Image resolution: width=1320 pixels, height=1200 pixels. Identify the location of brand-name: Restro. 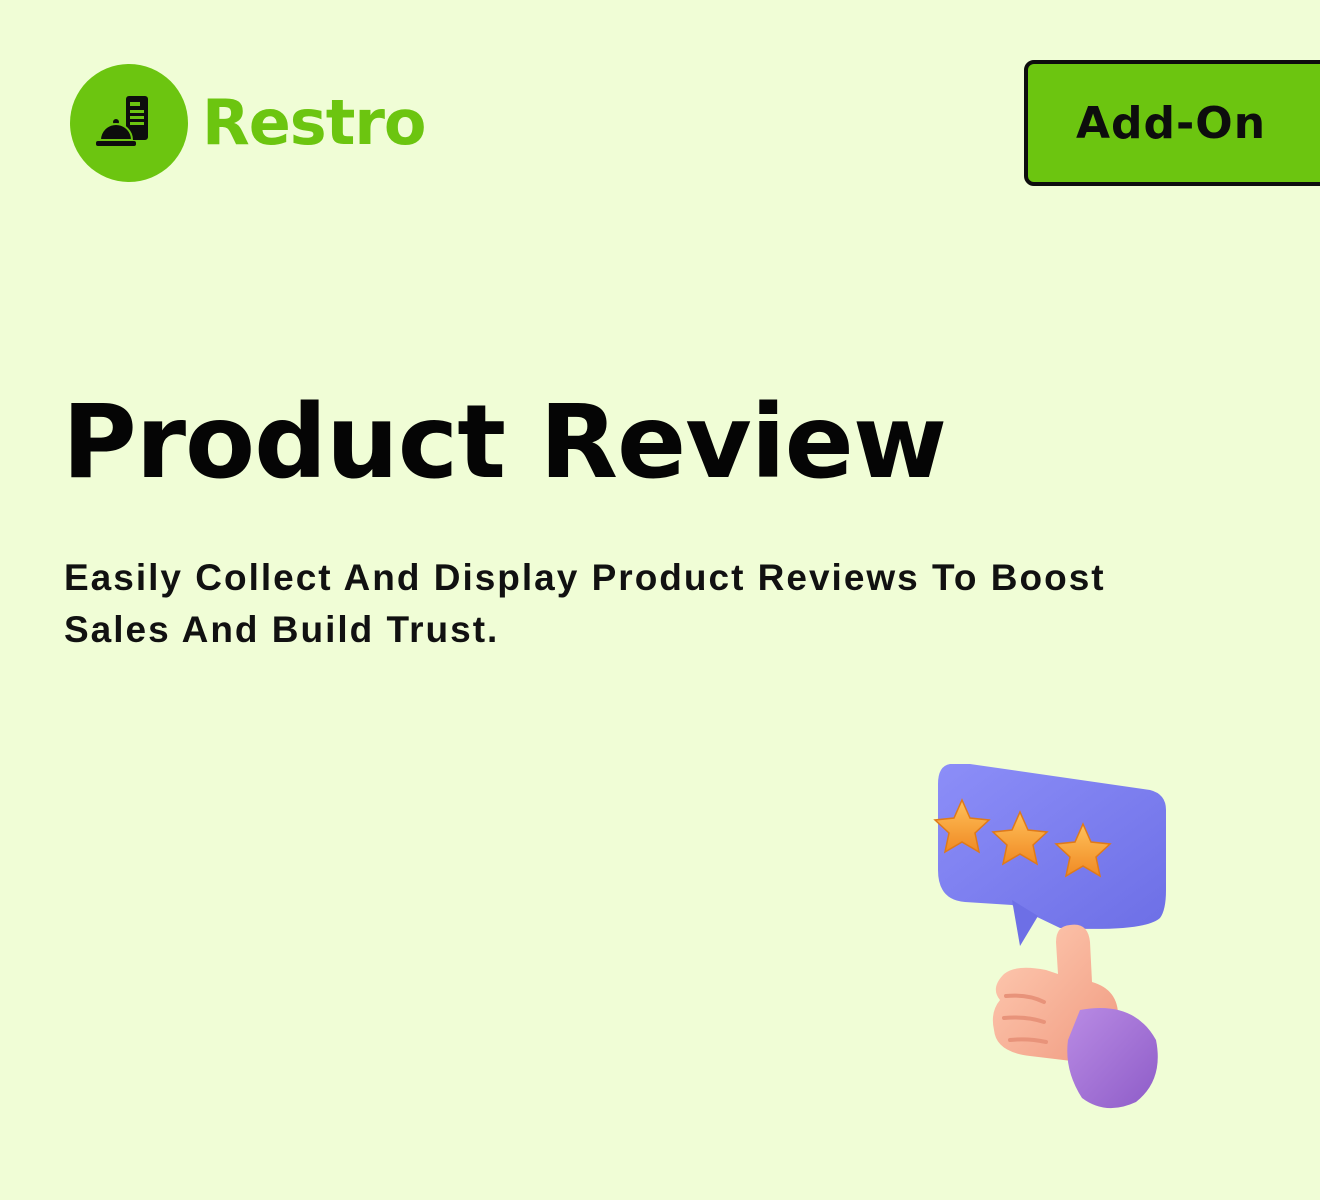
(314, 122).